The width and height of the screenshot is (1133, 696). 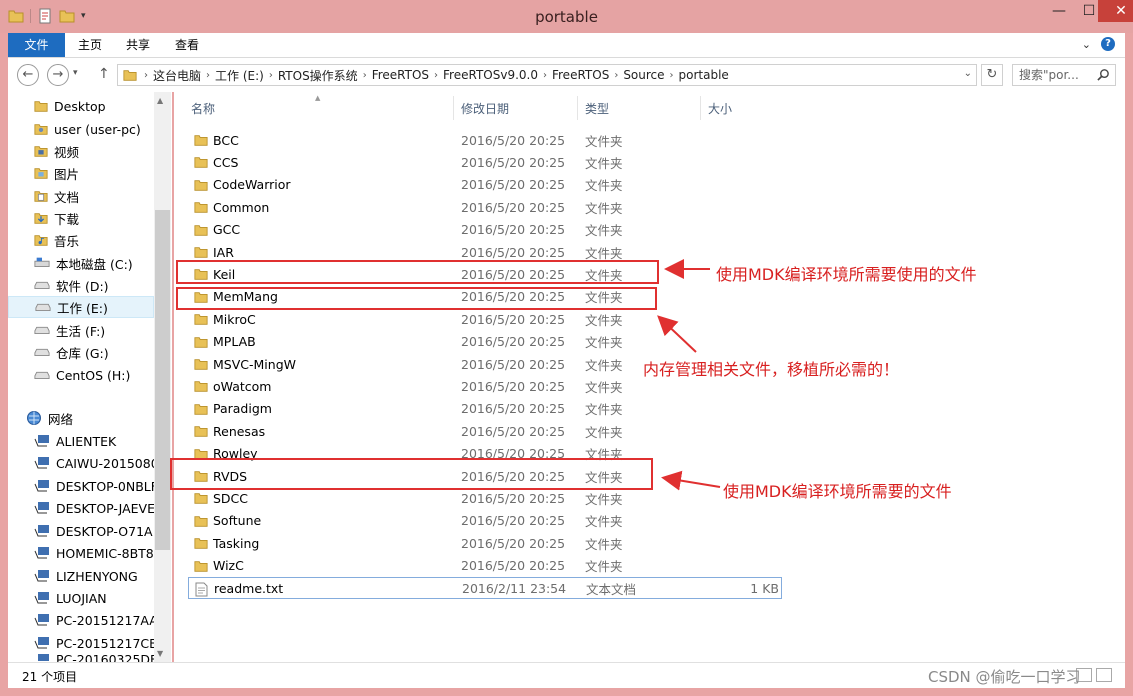 I want to click on refresh-button: ↻, so click(x=992, y=75).